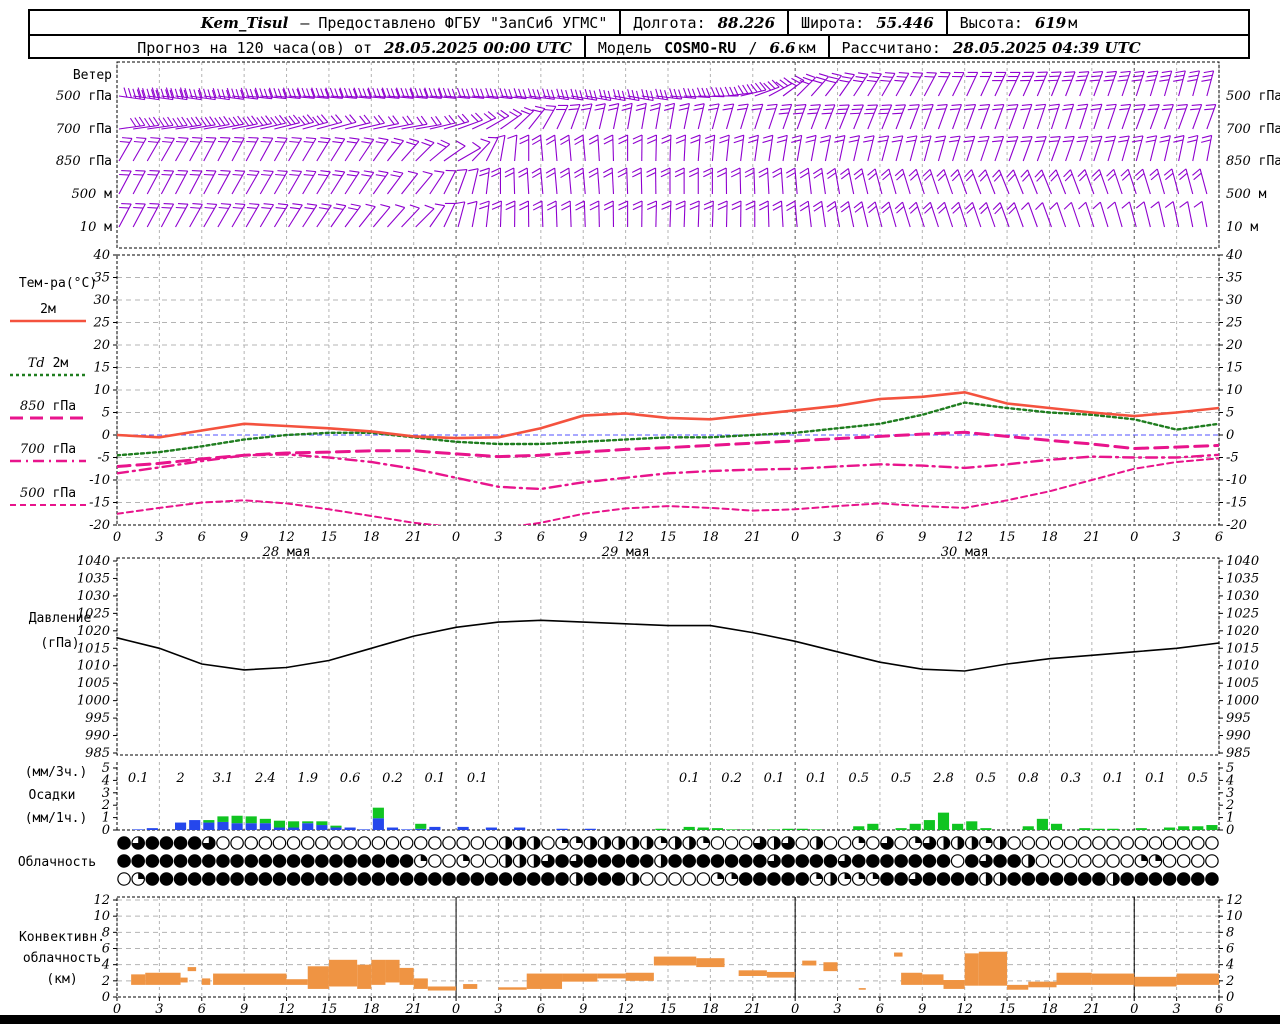 Image resolution: width=1280 pixels, height=1024 pixels. I want to click on wind-barb-row, so click(665, 148).